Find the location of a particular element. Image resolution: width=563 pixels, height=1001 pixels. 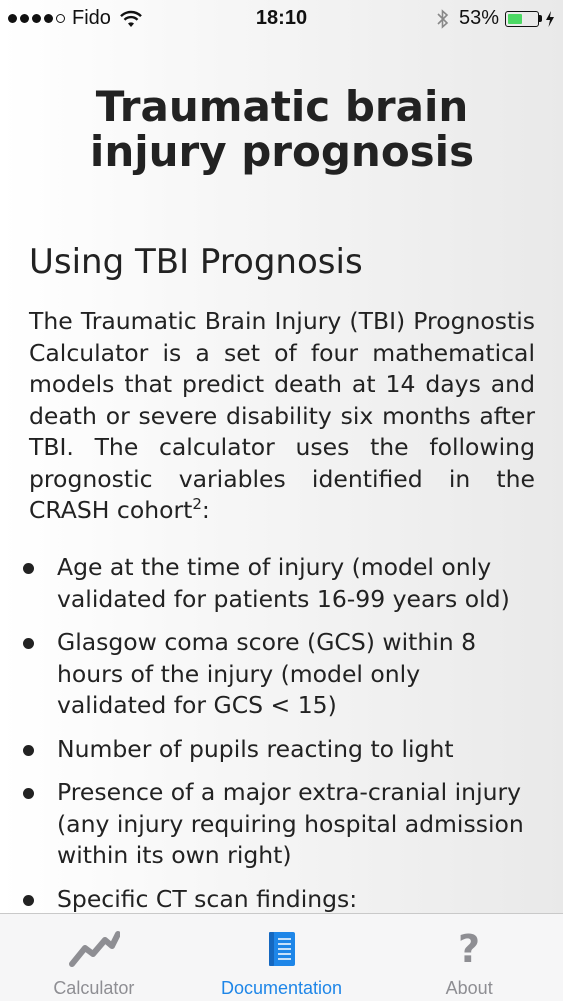

tab-calculator: Calculator is located at coordinates (94, 957).